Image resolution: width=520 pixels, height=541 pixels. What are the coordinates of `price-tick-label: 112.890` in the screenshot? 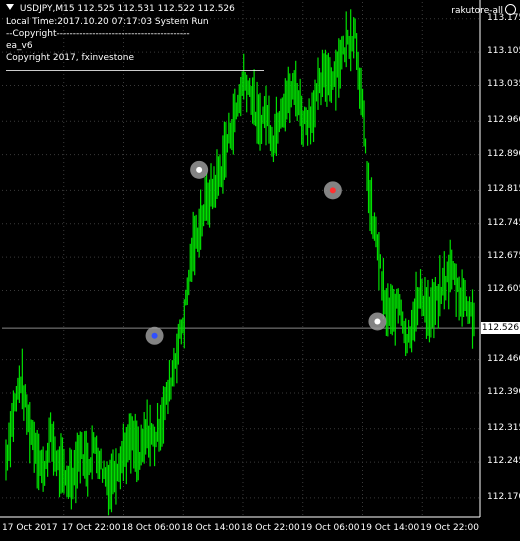 It's located at (503, 153).